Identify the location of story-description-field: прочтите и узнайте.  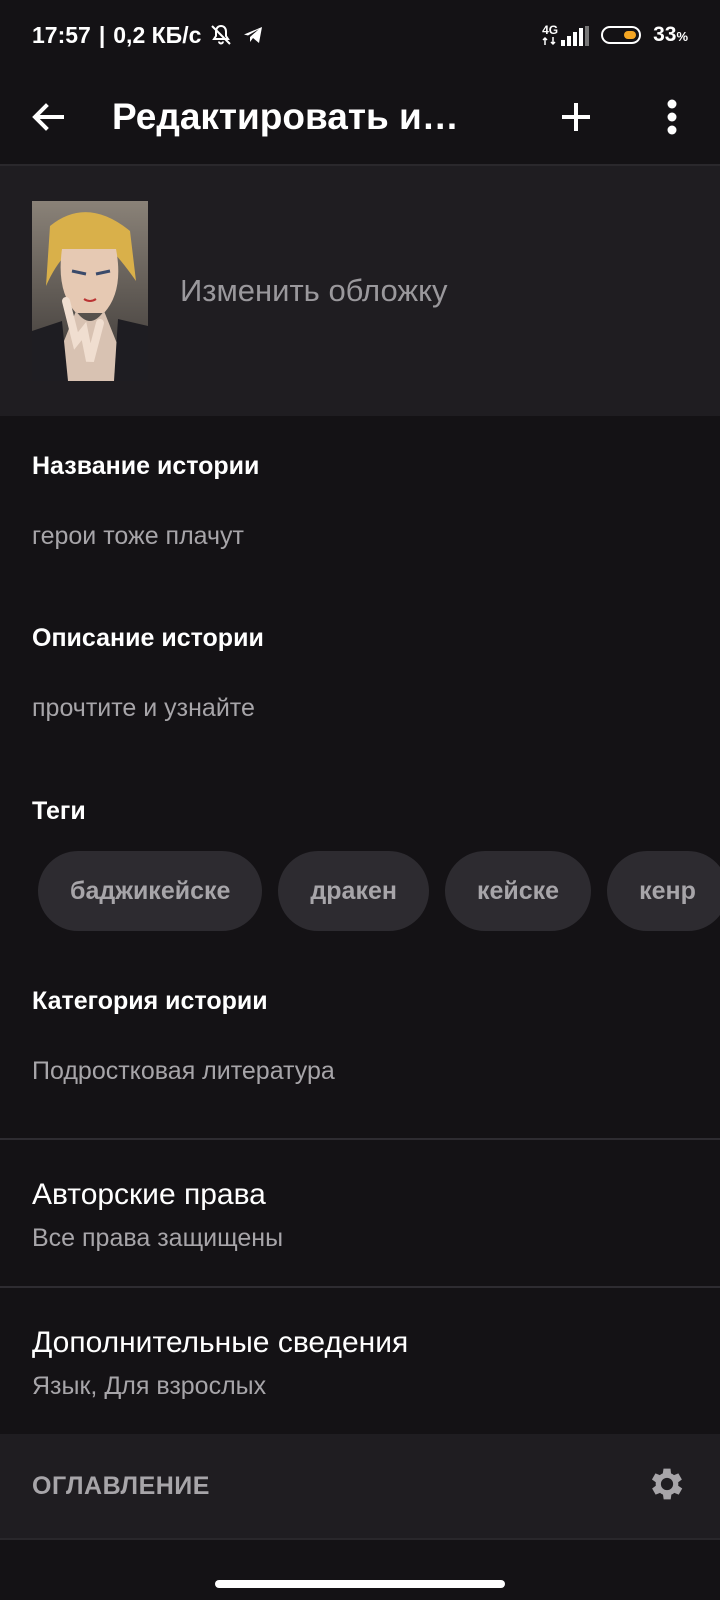
(143, 708).